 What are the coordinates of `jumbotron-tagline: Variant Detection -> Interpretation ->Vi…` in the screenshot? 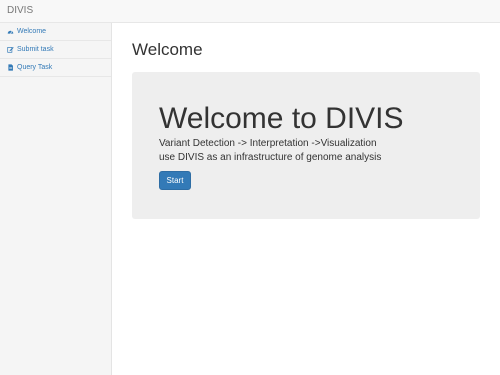 It's located at (268, 143).